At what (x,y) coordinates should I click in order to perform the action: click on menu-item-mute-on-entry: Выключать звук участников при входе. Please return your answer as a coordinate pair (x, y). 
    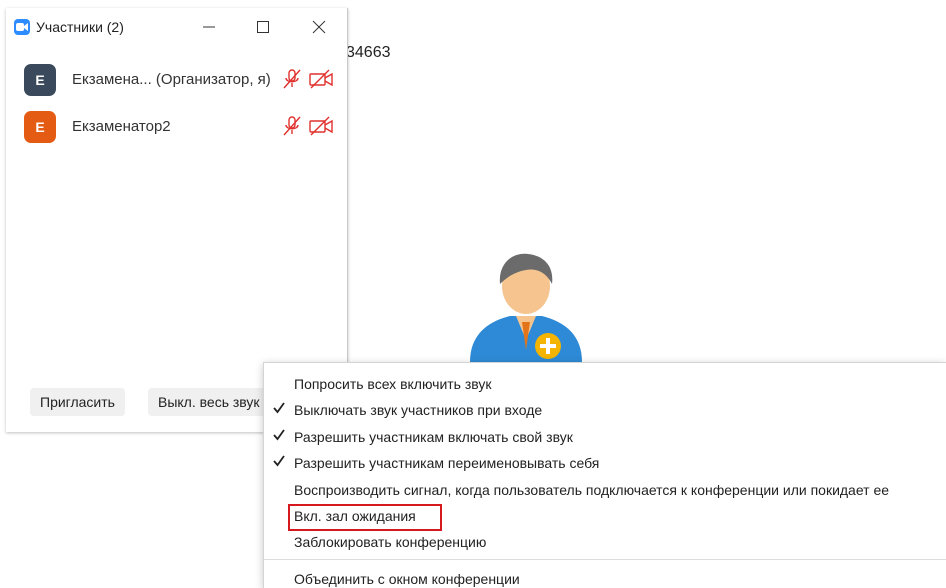
    Looking at the image, I should click on (605, 410).